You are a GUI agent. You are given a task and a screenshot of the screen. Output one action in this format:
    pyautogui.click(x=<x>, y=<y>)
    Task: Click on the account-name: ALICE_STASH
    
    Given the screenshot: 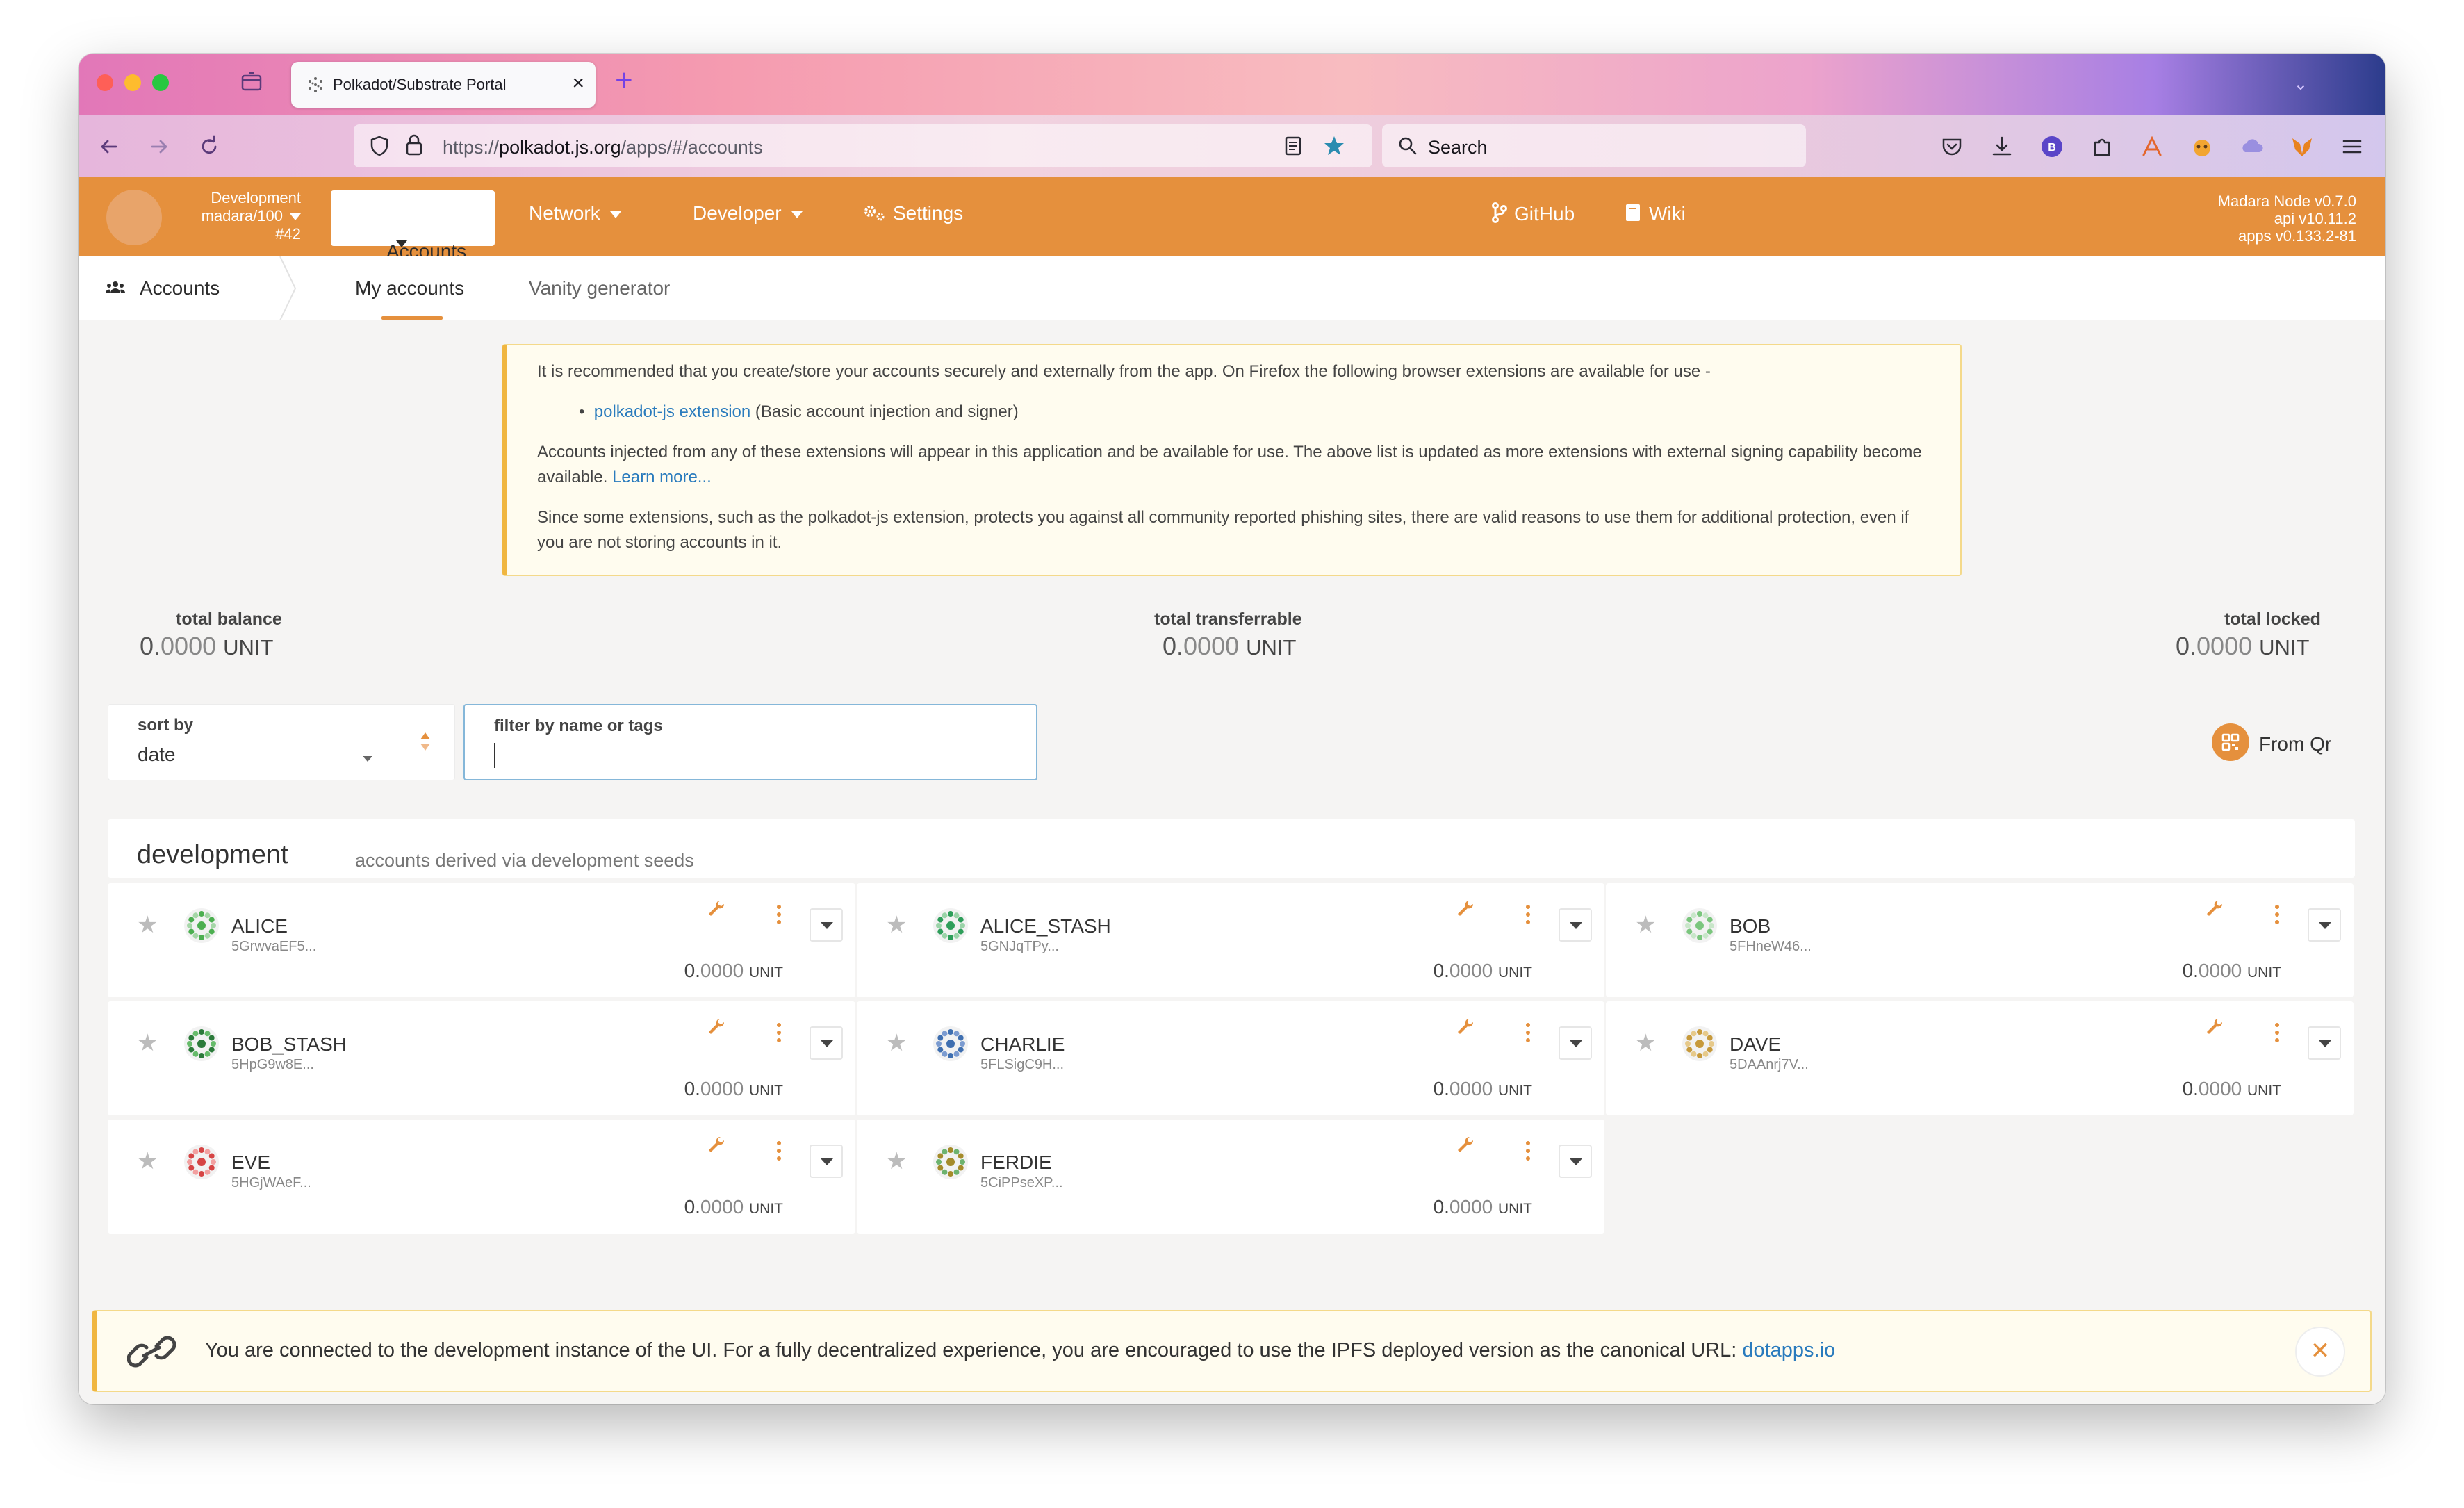 What is the action you would take?
    pyautogui.click(x=1045, y=926)
    